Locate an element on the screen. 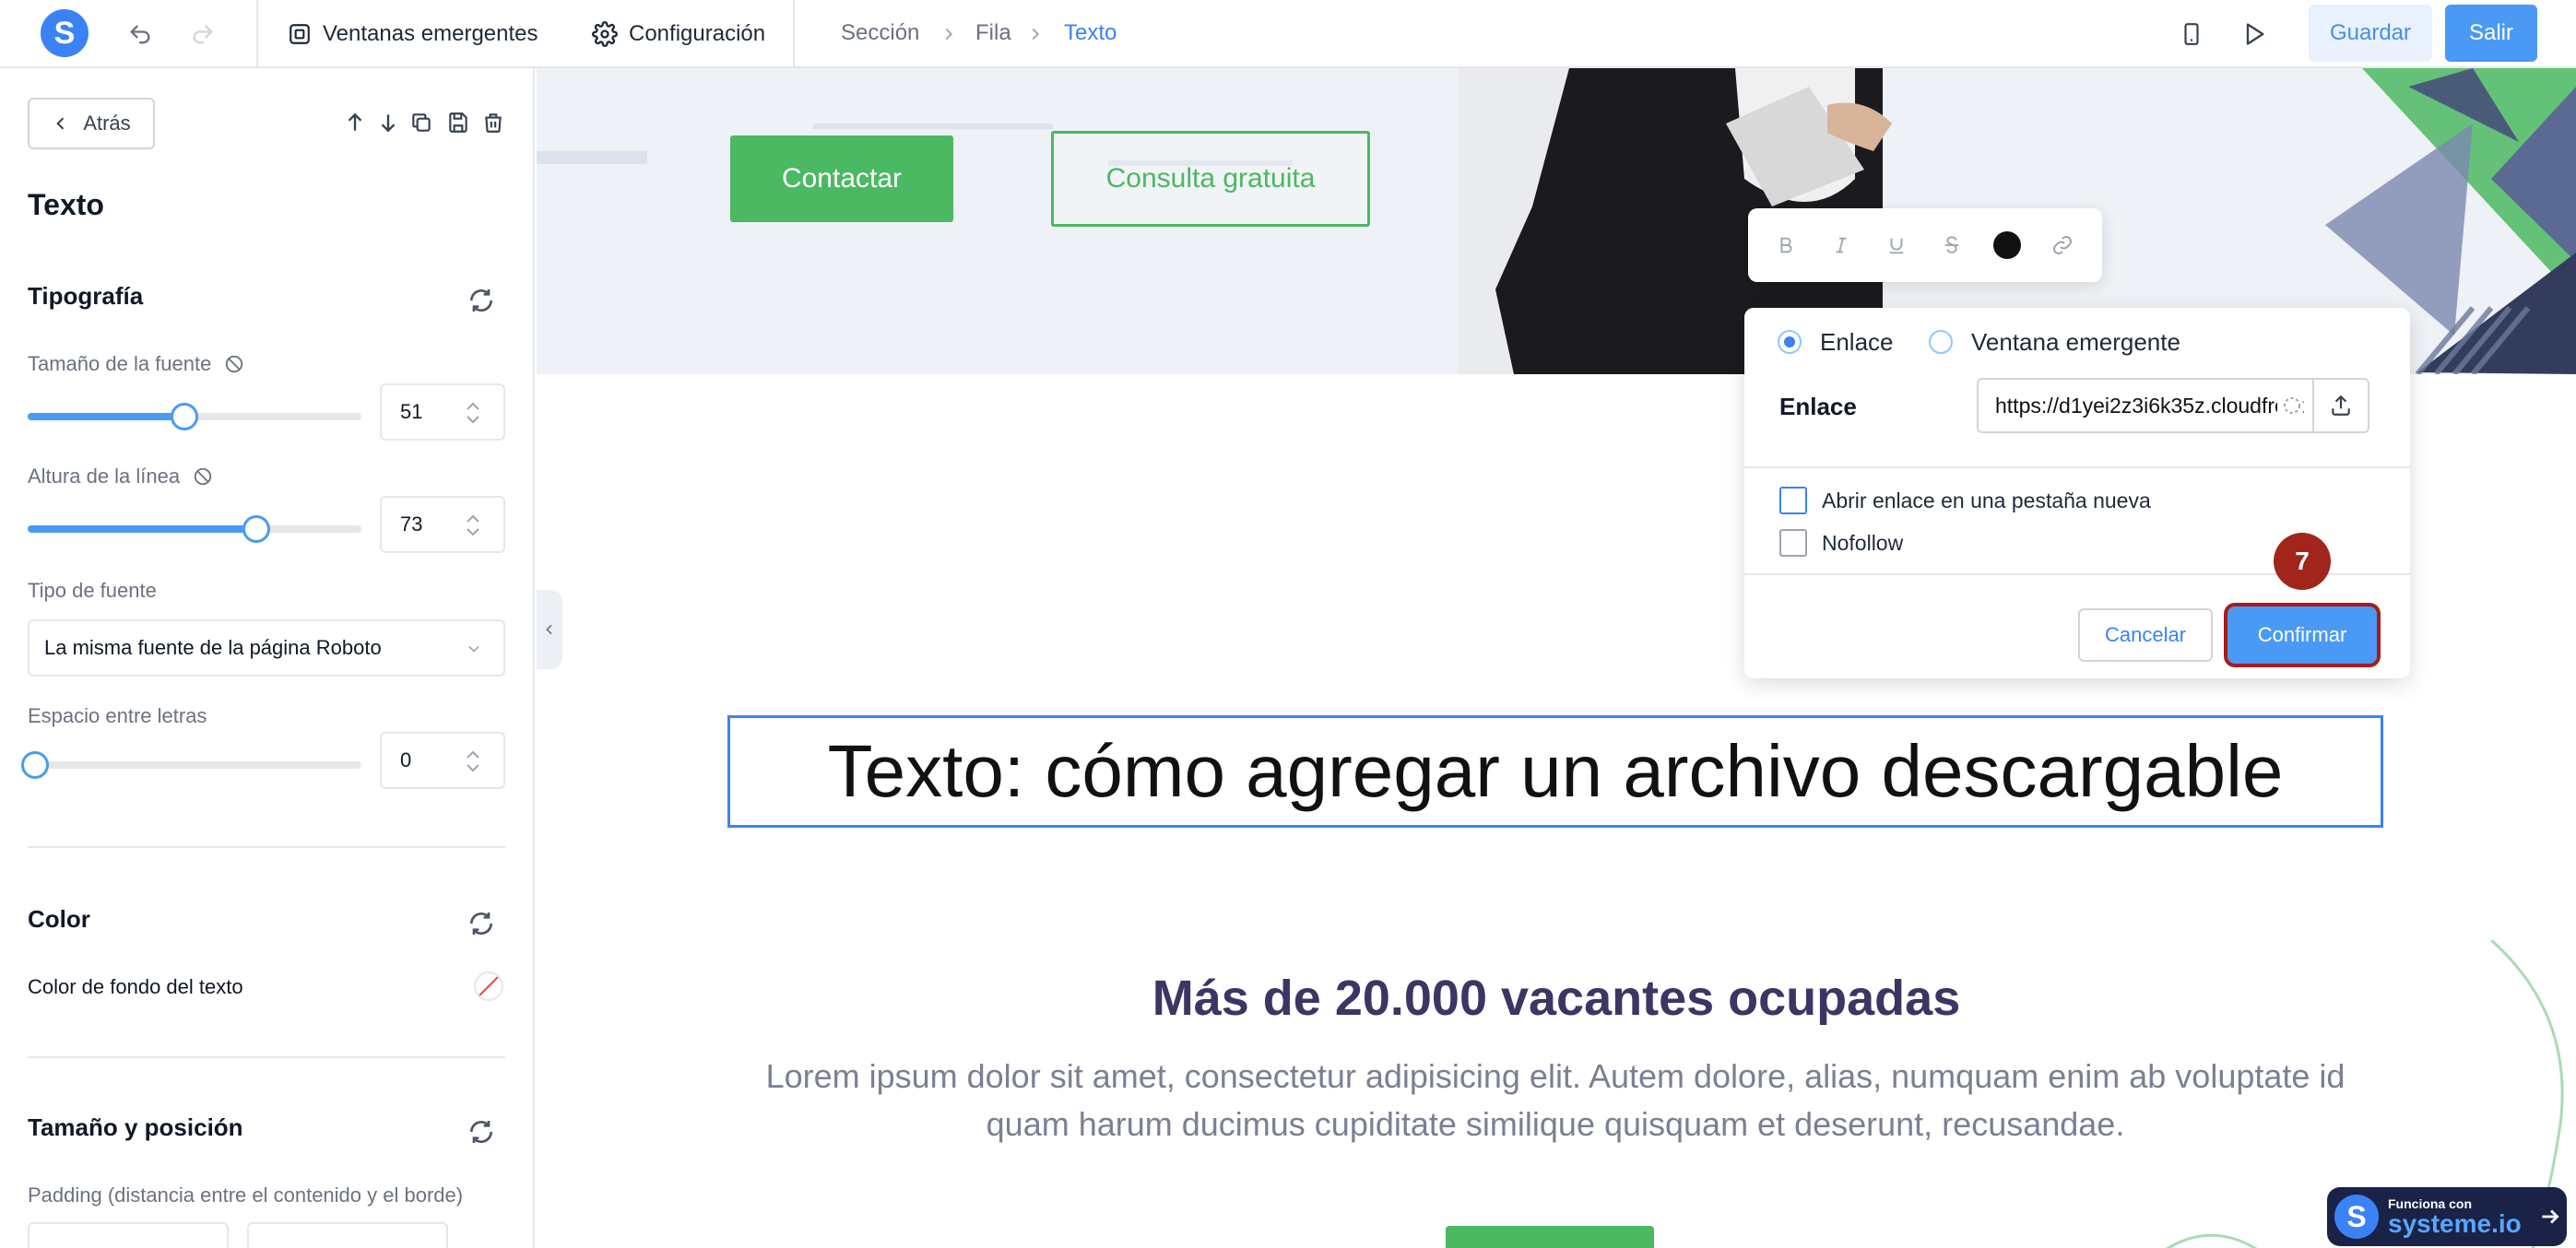  upload-file-button is located at coordinates (2341, 405).